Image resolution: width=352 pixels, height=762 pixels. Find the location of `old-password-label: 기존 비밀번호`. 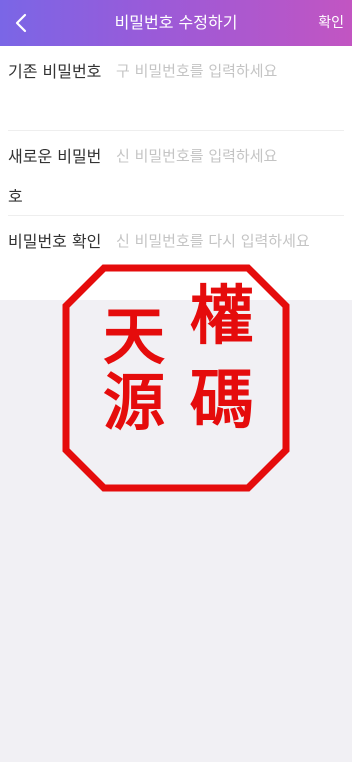

old-password-label: 기존 비밀번호 is located at coordinates (55, 71).